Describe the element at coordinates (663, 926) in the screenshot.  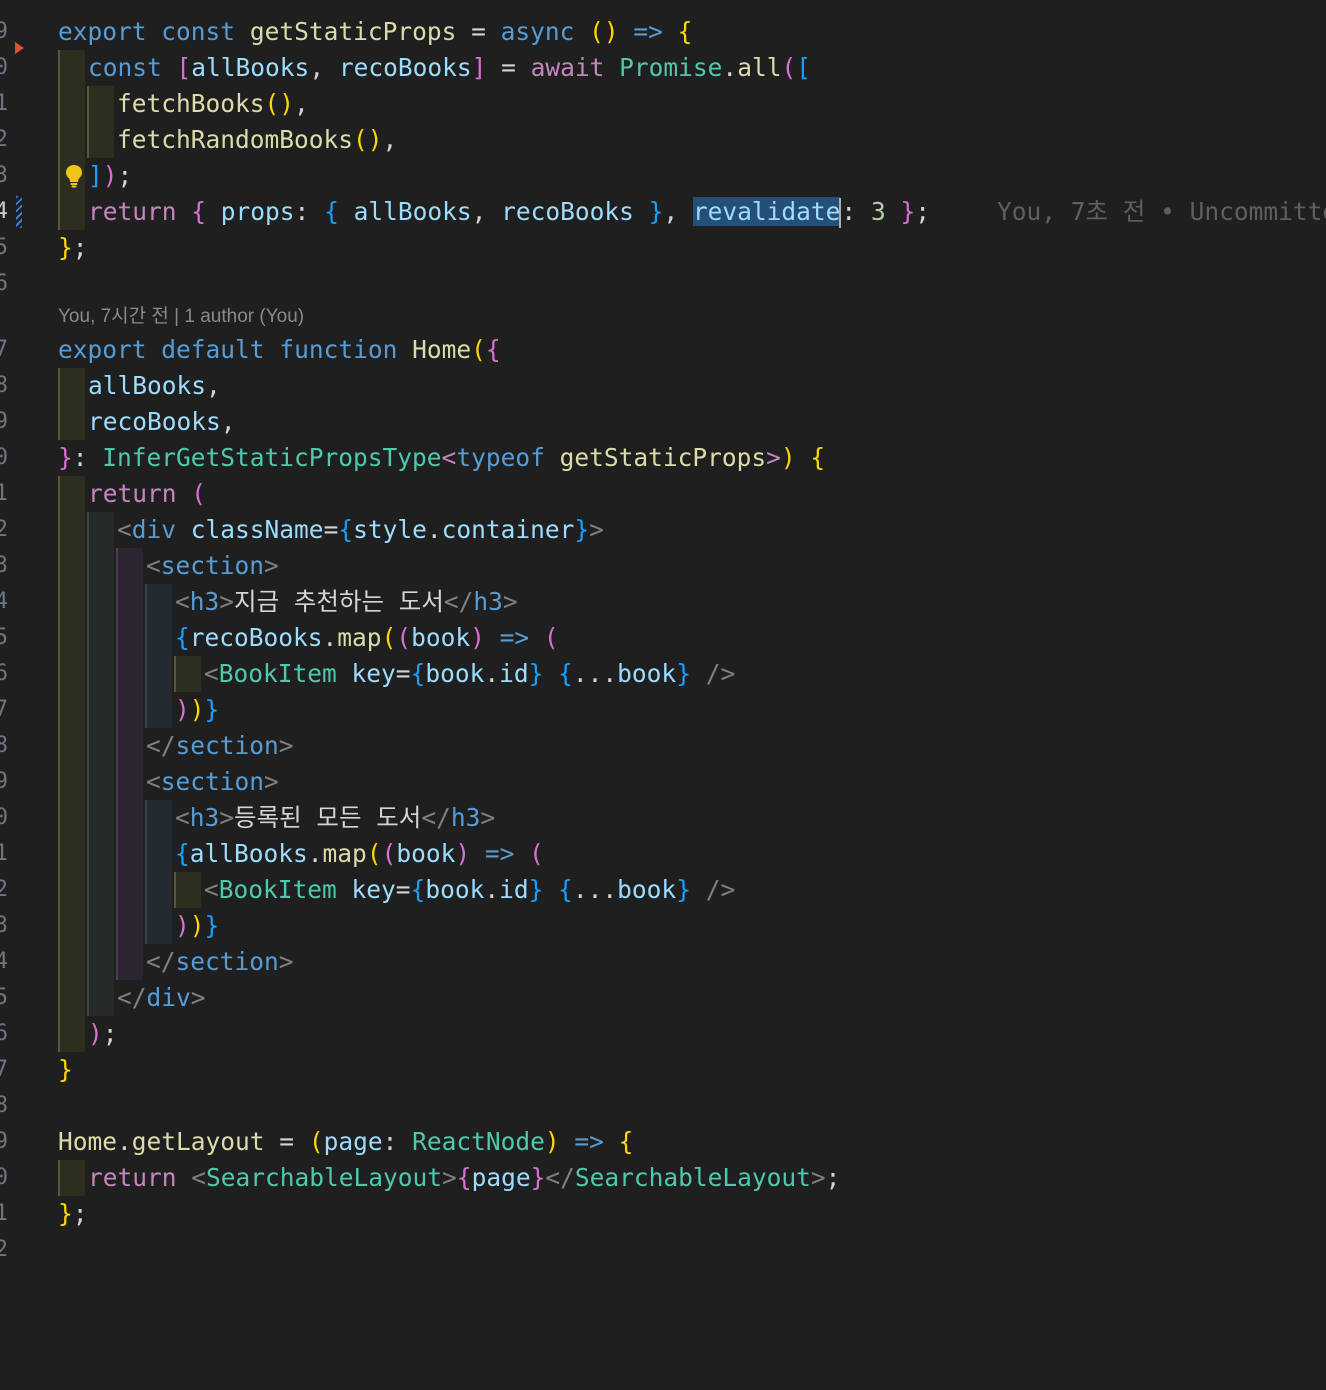
I see `code-line: 3 ))}` at that location.